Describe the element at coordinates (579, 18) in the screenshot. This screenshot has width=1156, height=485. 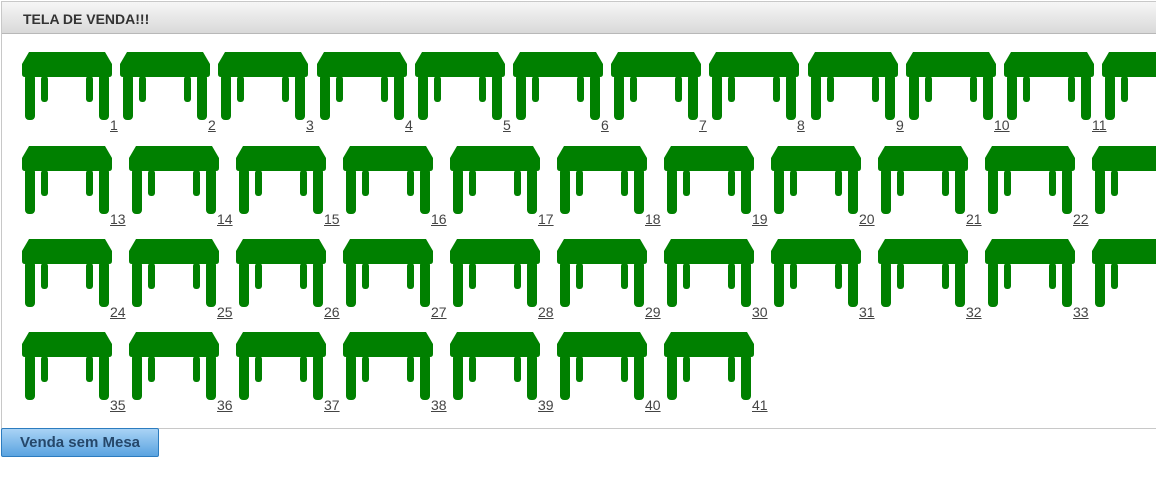
I see `panel-header: TELA DE VENDA!!!` at that location.